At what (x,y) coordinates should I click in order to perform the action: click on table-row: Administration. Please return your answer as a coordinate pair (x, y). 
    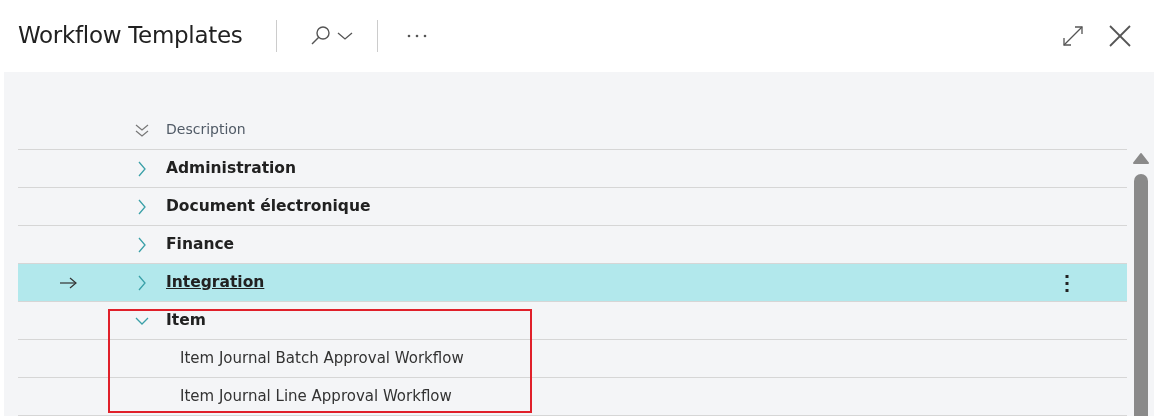
    Looking at the image, I should click on (572, 169).